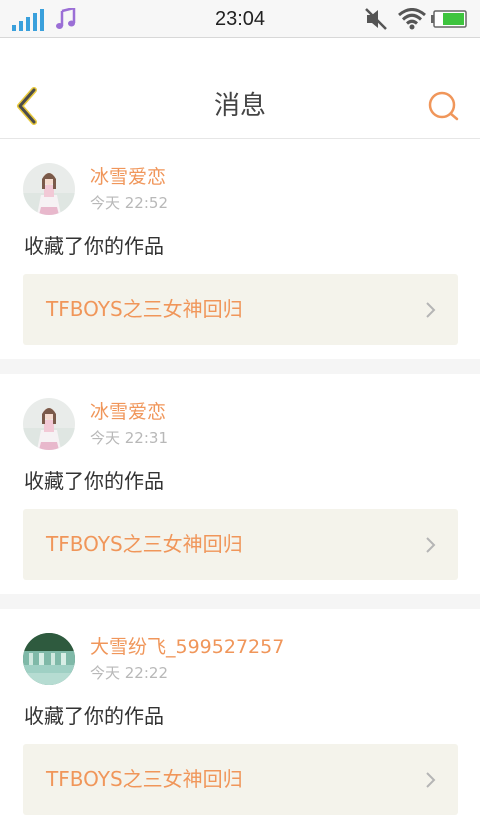 Image resolution: width=480 pixels, height=829 pixels. I want to click on search-button, so click(444, 106).